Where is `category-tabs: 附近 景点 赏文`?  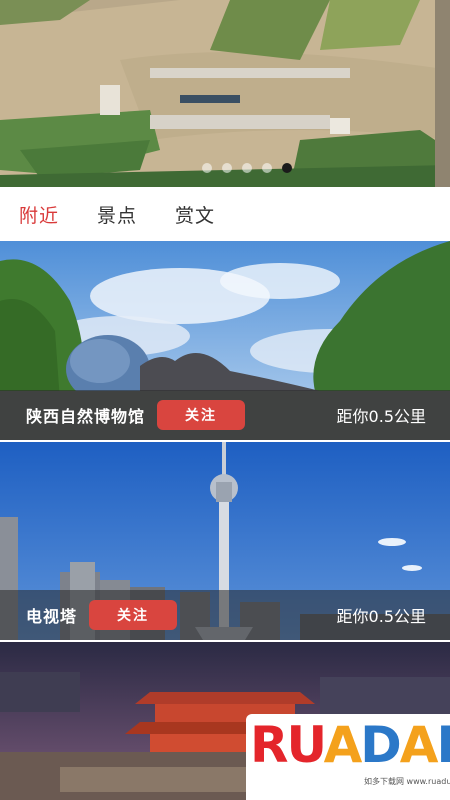
category-tabs: 附近 景点 赏文 is located at coordinates (225, 214).